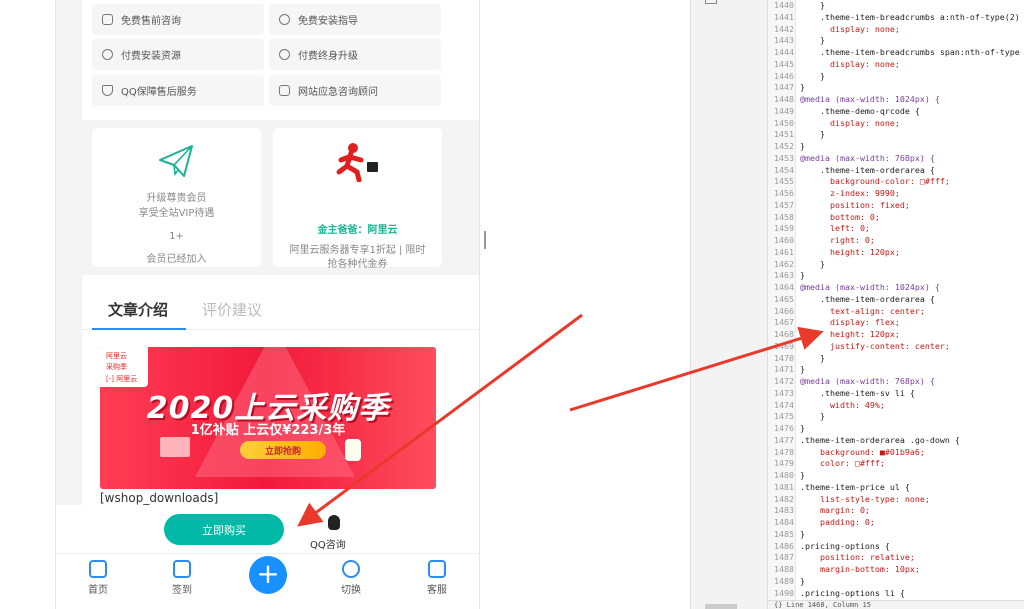  Describe the element at coordinates (182, 590) in the screenshot. I see `nav-label: 签到` at that location.